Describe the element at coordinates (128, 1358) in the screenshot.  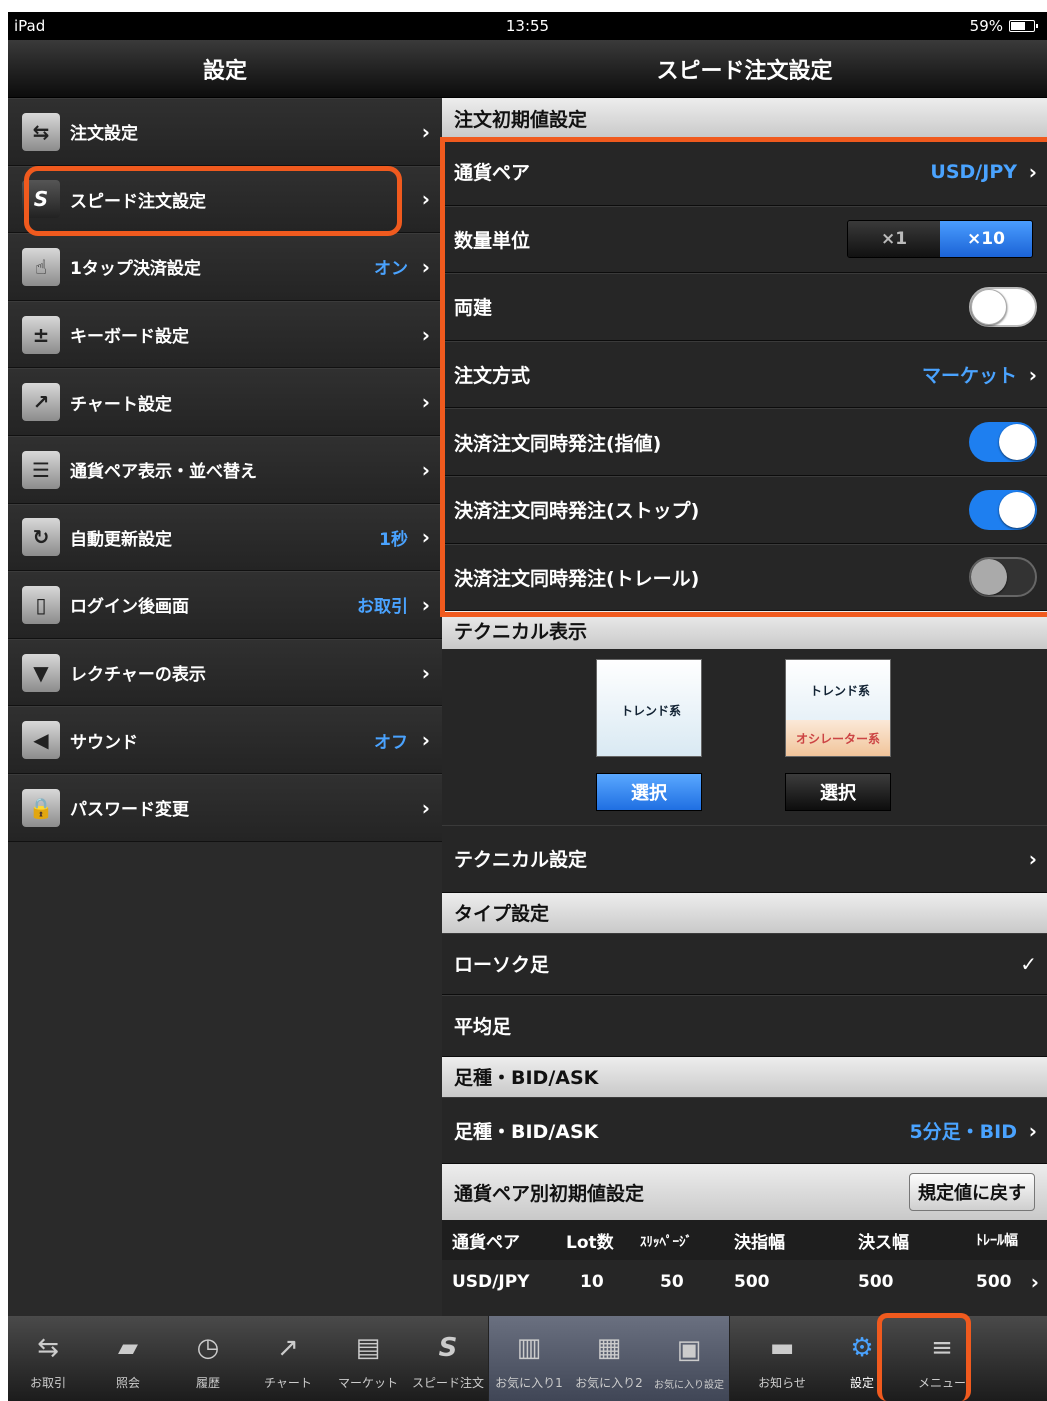
I see `tab-inquiry: ▰ 照会` at that location.